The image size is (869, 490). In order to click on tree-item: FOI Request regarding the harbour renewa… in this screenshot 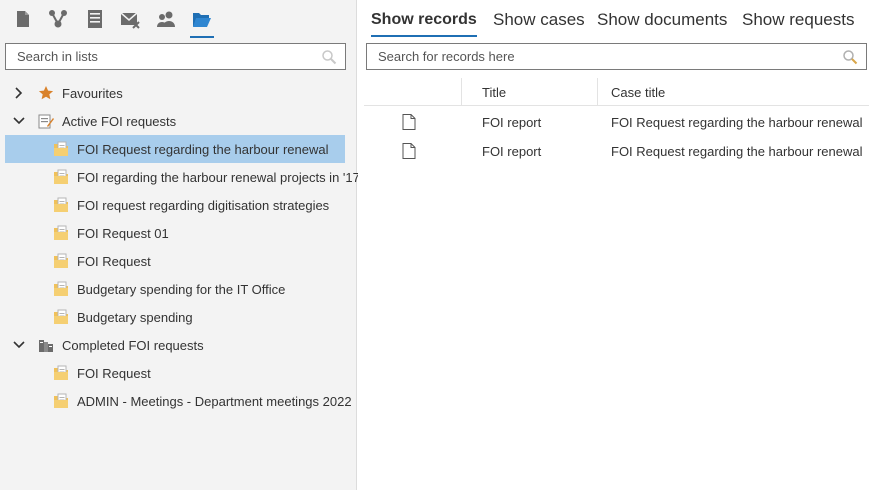, I will do `click(175, 149)`.